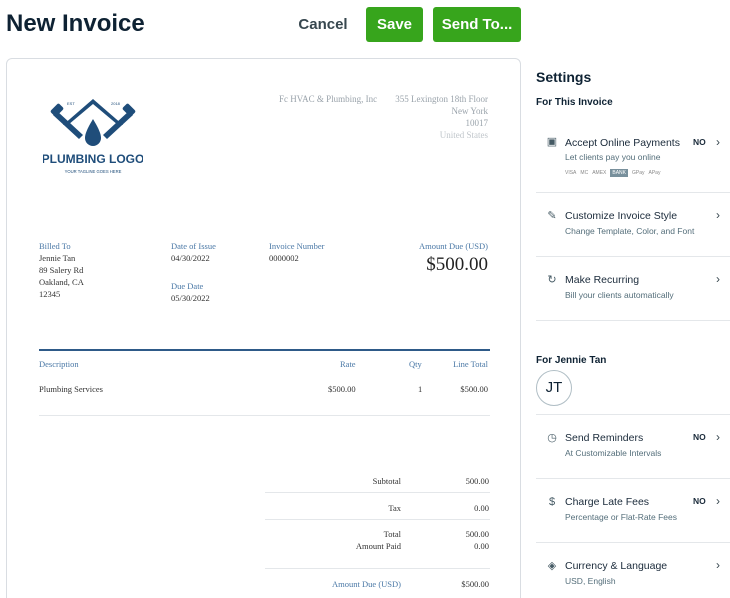 The image size is (730, 598). I want to click on for-client-label: For Jennie Tan, so click(571, 360).